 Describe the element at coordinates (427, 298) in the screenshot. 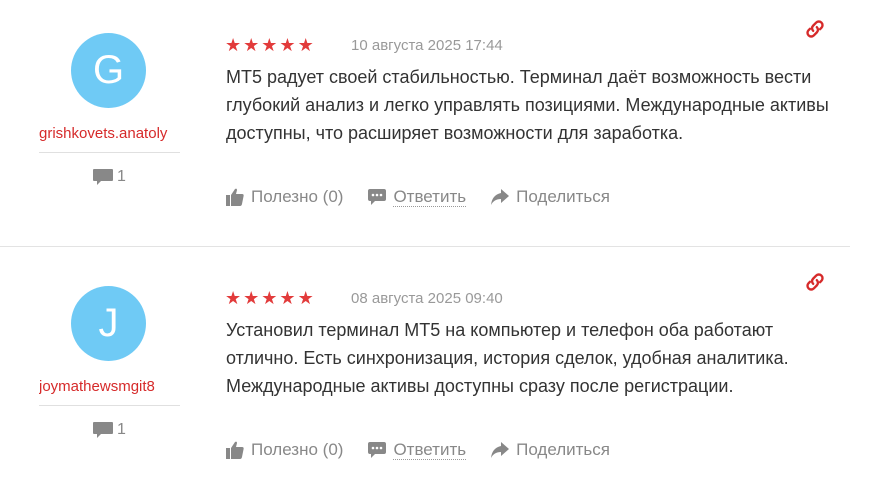

I see `review-date: 08 августа 2025 09:40` at that location.